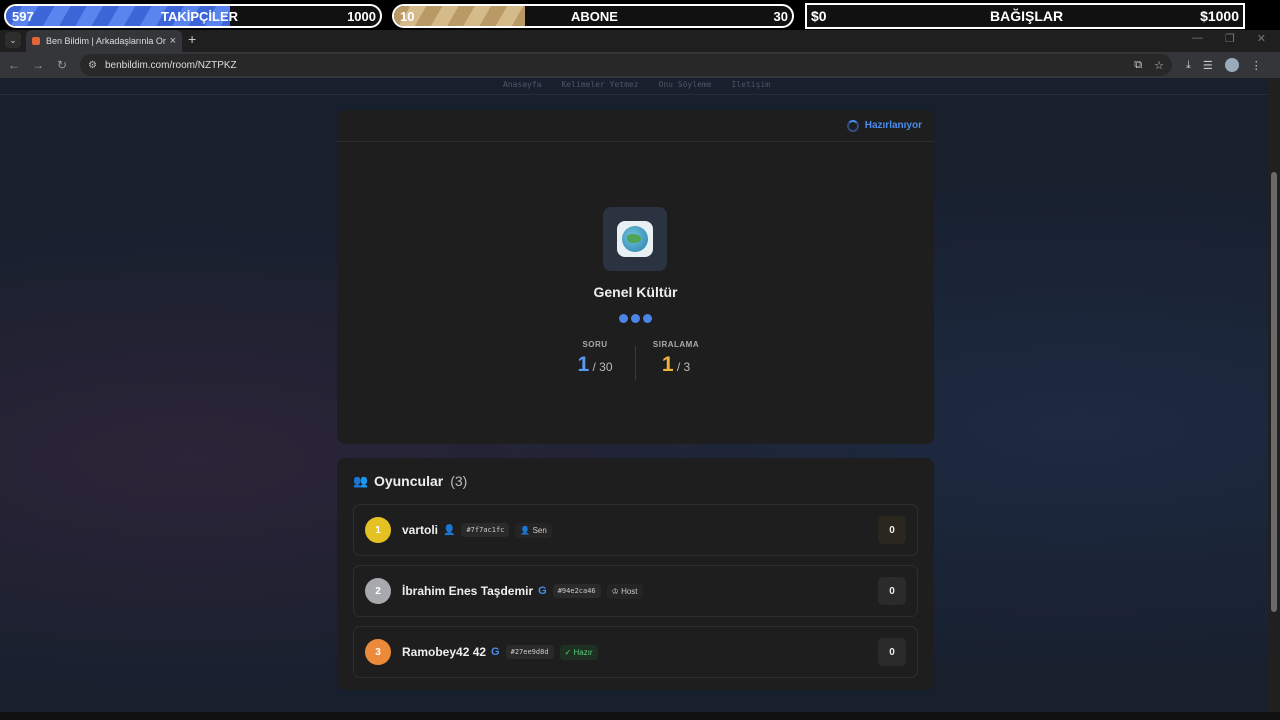 This screenshot has height=720, width=1280. Describe the element at coordinates (780, 16) in the screenshot. I see `subscribers-goal: 30` at that location.